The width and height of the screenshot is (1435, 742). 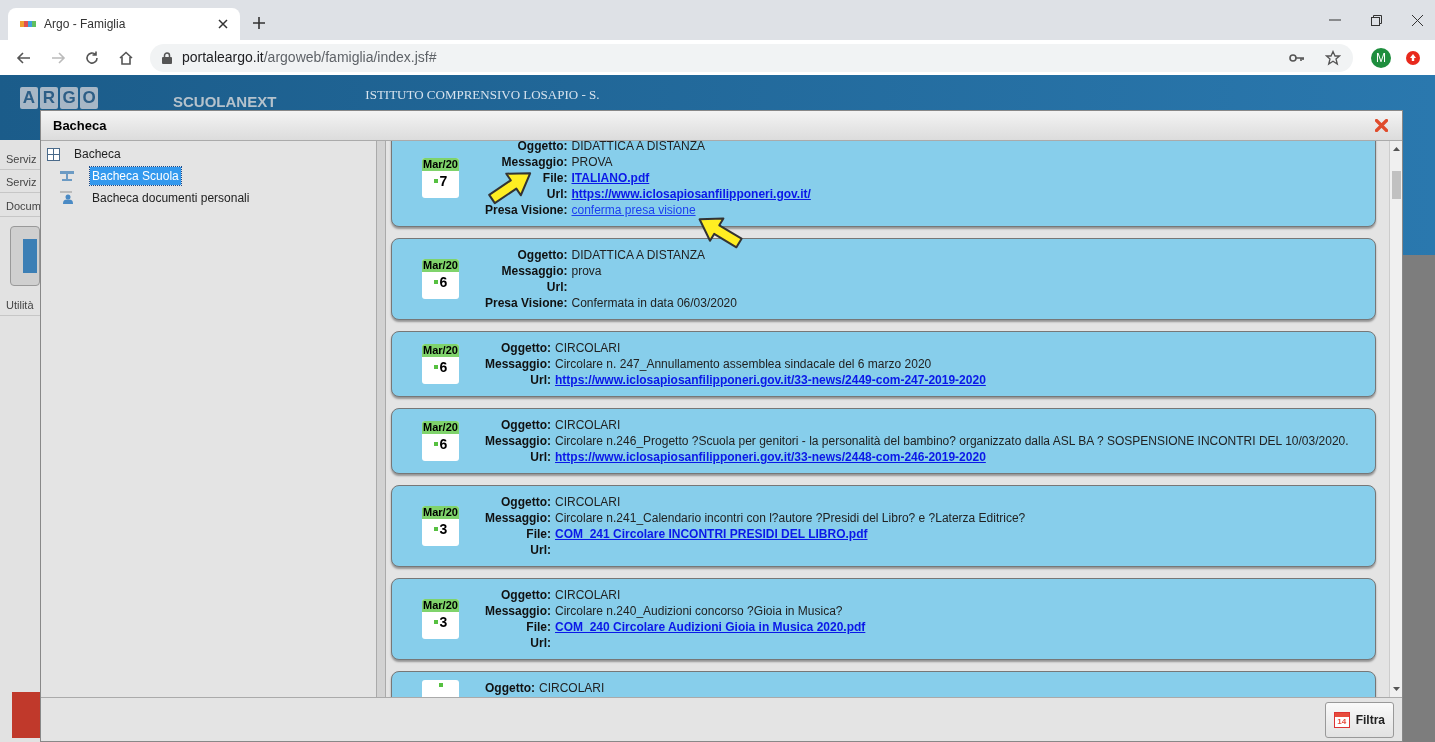 What do you see at coordinates (790, 518) in the screenshot?
I see `field-value: Circolare n.241_Calendario incontri con l?autore ?Presidi del Libro? e ?Laterza Editrice?` at bounding box center [790, 518].